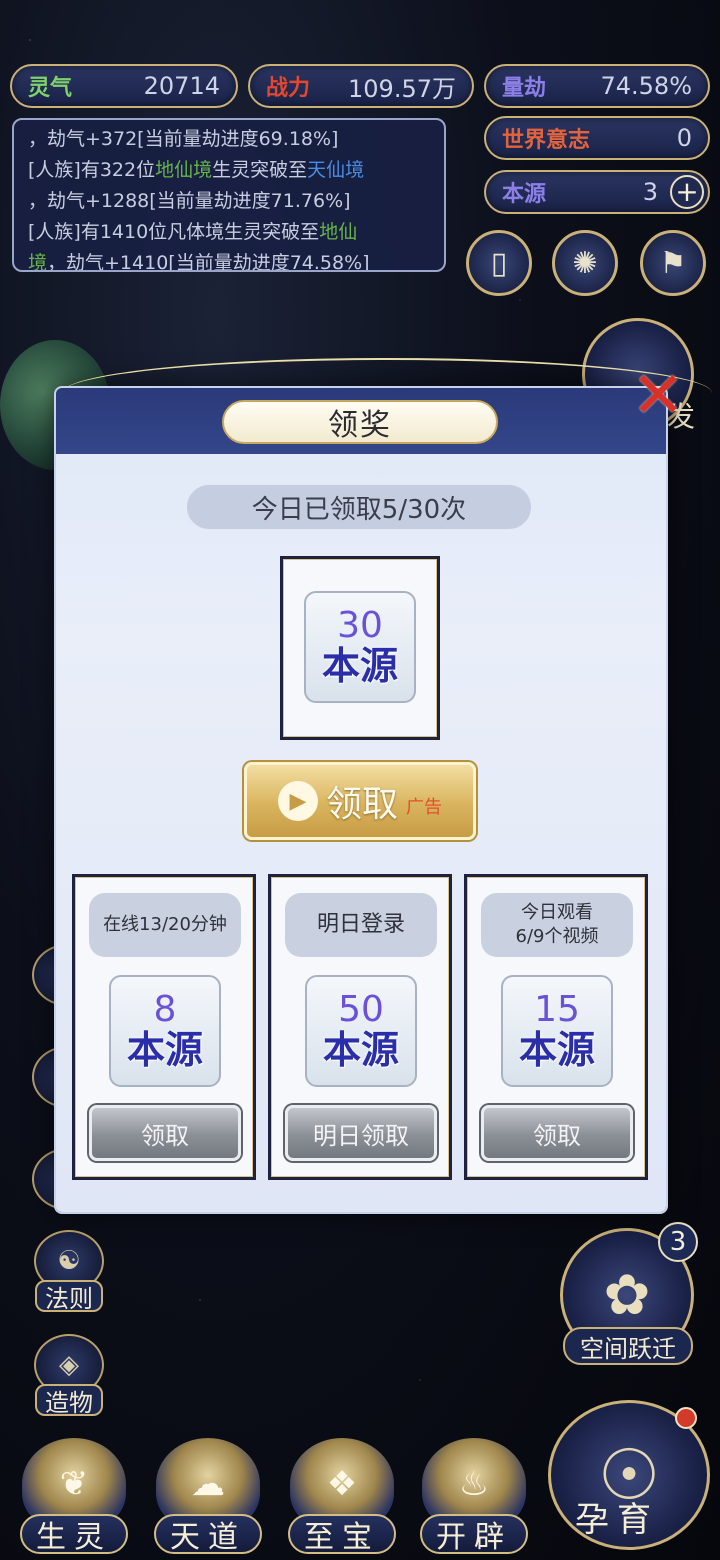 This screenshot has width=720, height=1560. I want to click on ad-tag: 广告, so click(424, 807).